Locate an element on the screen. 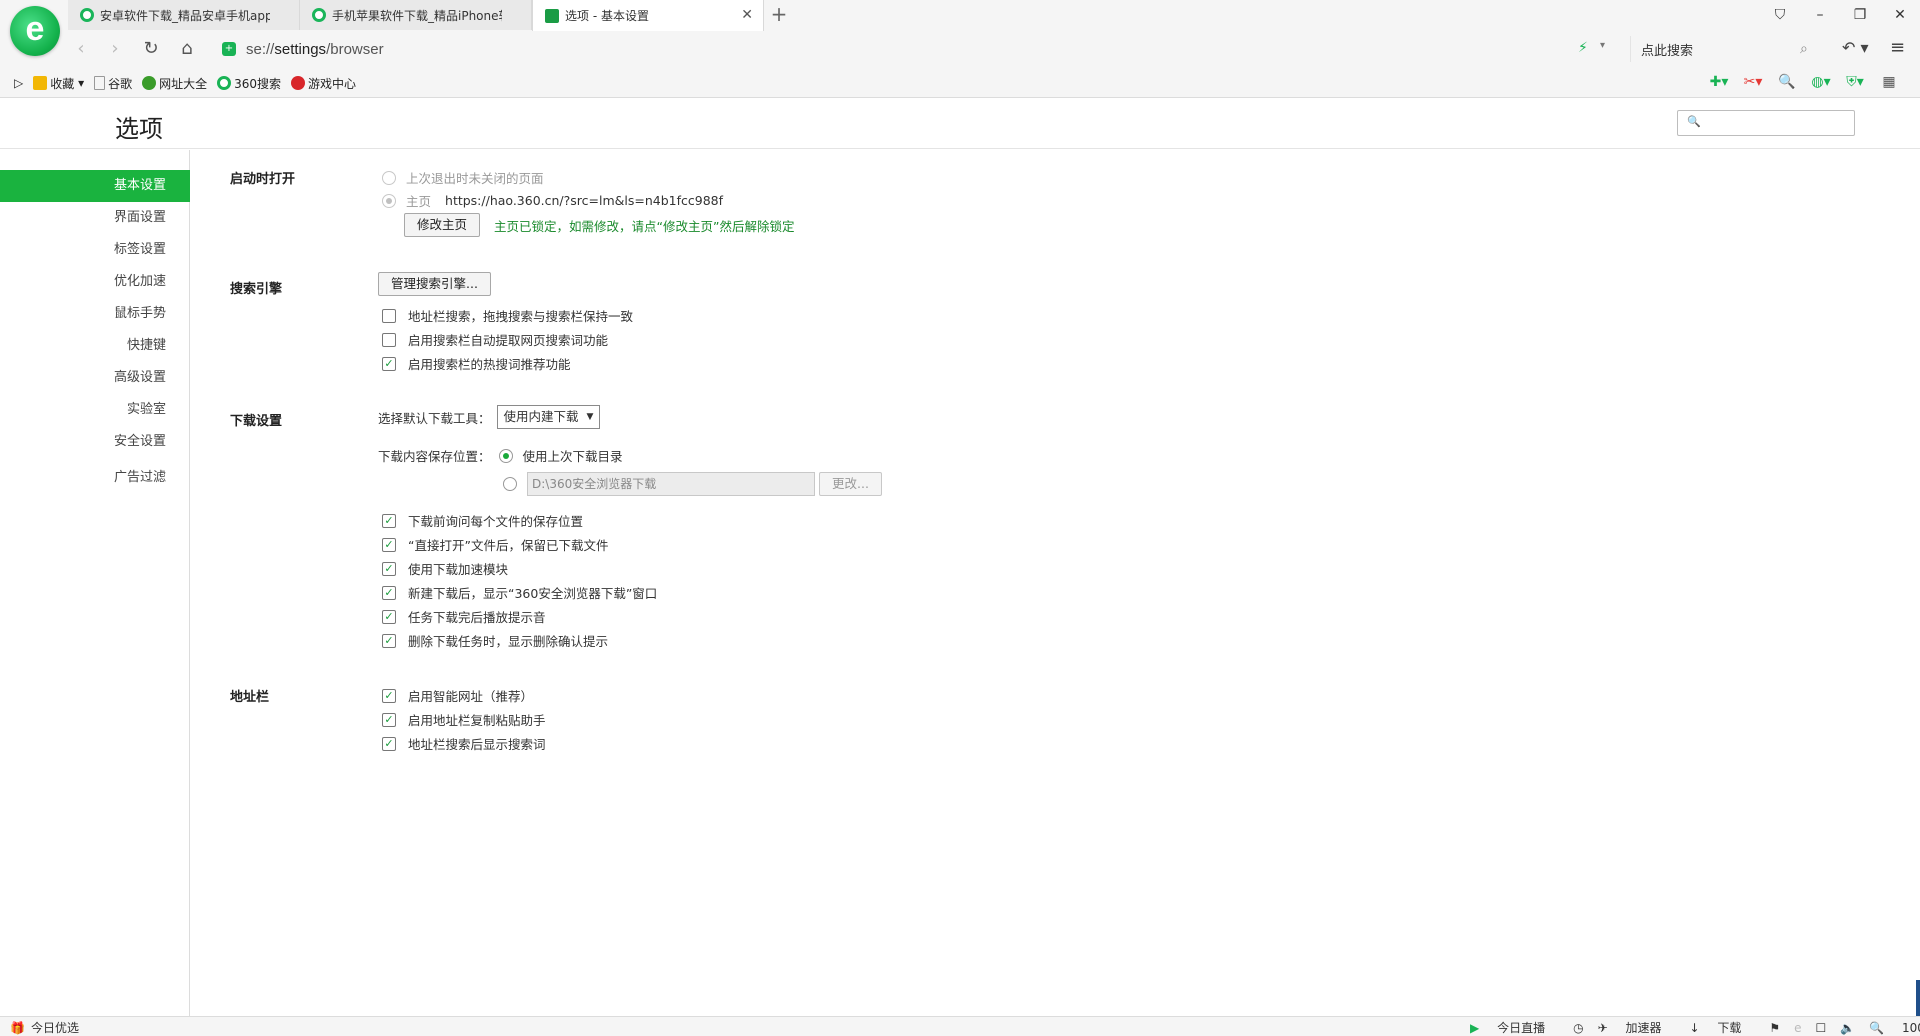 The width and height of the screenshot is (1920, 1036). live-button: ▶ 今日直播 is located at coordinates (1514, 1027).